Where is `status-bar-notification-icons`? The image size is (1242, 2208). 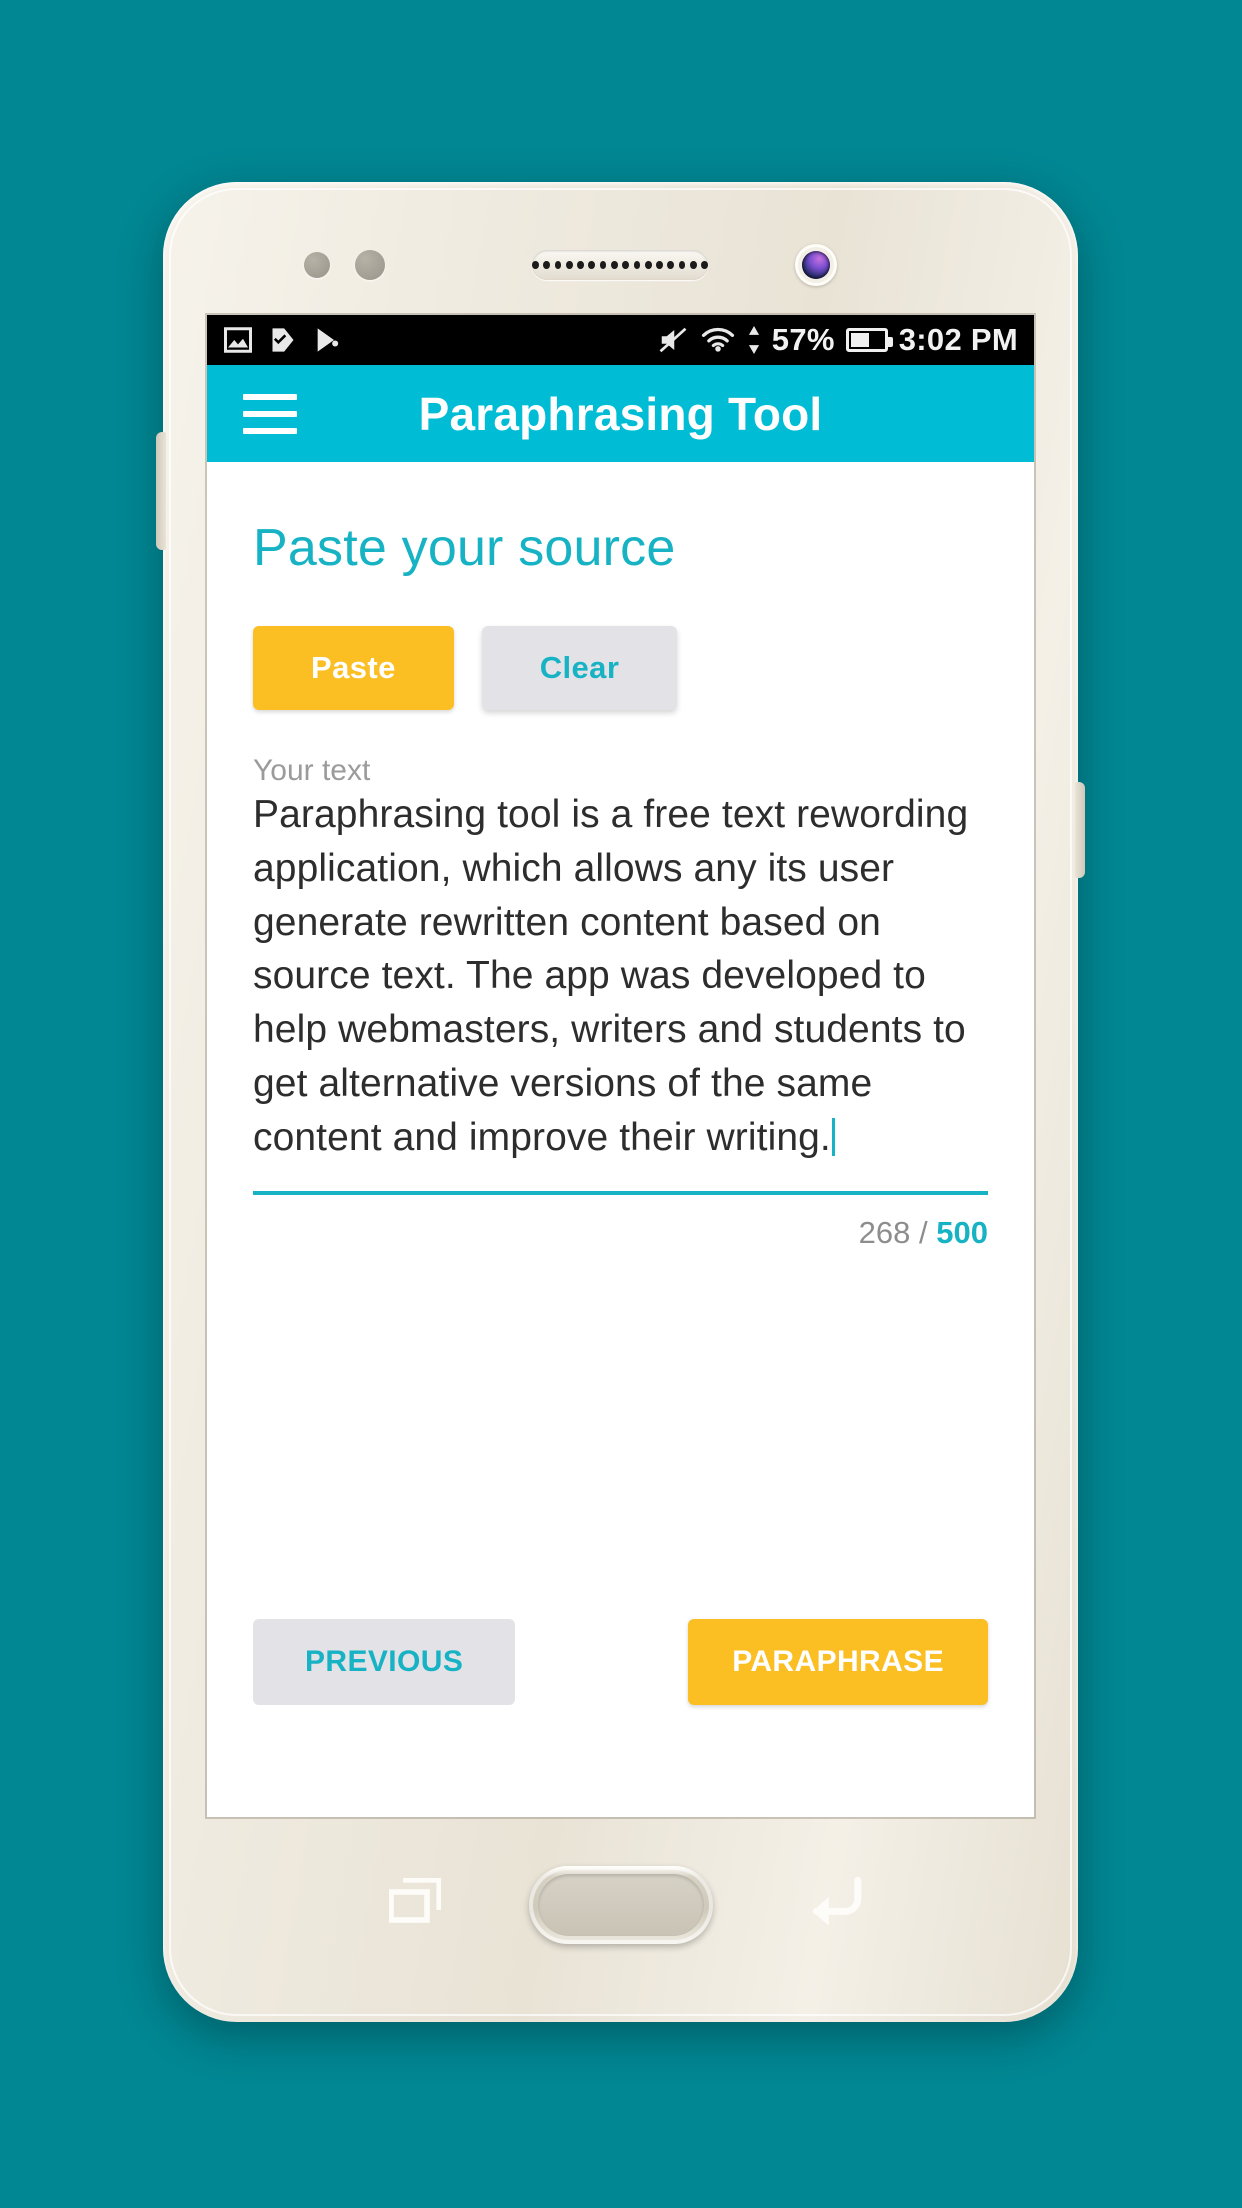
status-bar-notification-icons is located at coordinates (282, 340).